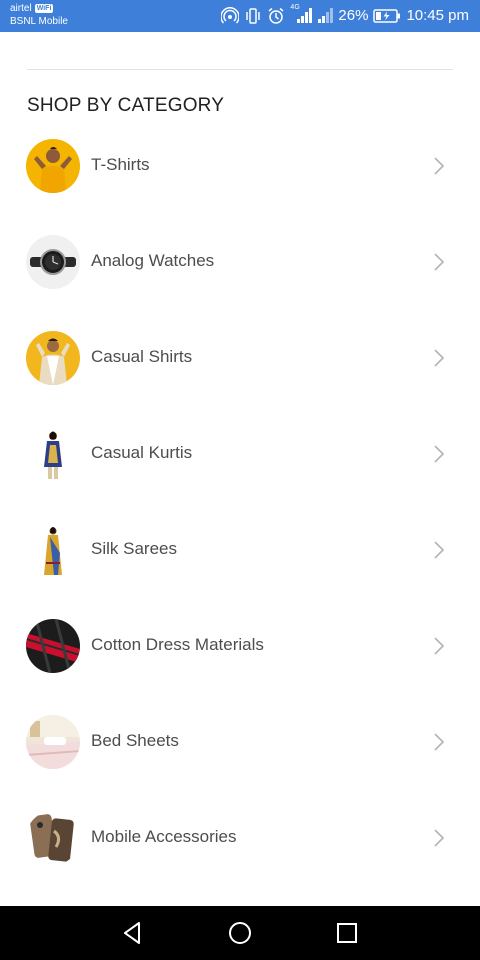  Describe the element at coordinates (325, 16) in the screenshot. I see `signal-icon` at that location.